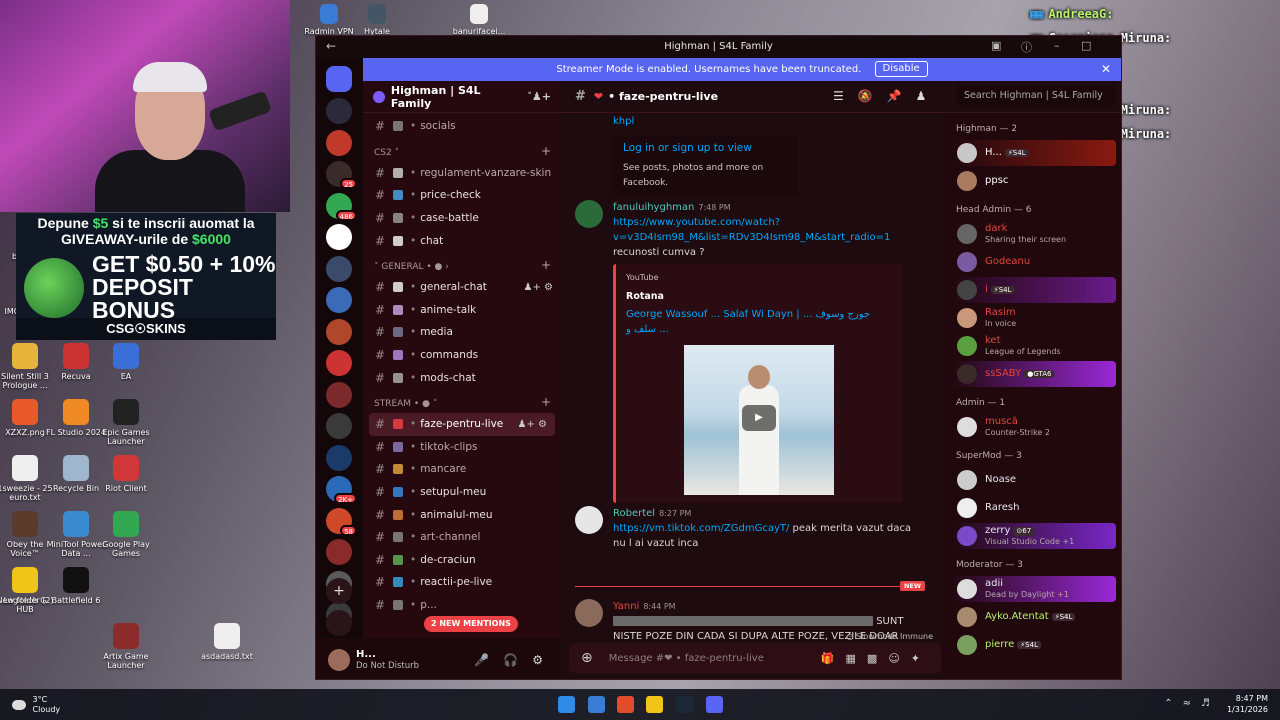 This screenshot has width=1280, height=720. What do you see at coordinates (1031, 589) in the screenshot?
I see `member-item: adii Dead by Daylight +1` at bounding box center [1031, 589].